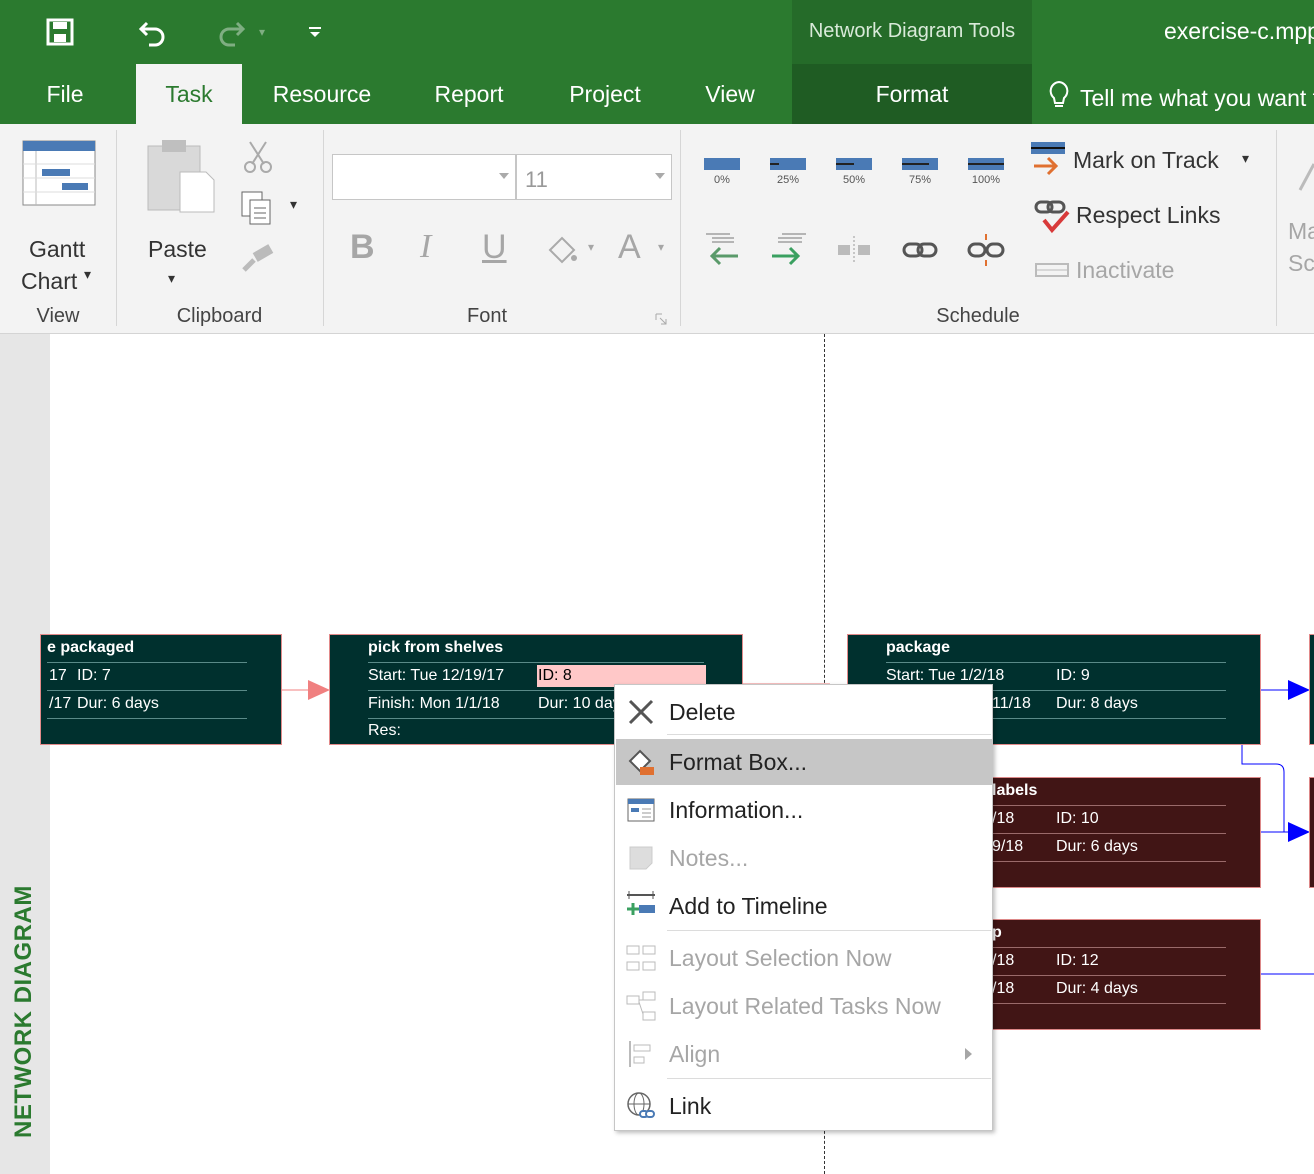 This screenshot has width=1314, height=1174. I want to click on paste-label: Paste, so click(177, 249).